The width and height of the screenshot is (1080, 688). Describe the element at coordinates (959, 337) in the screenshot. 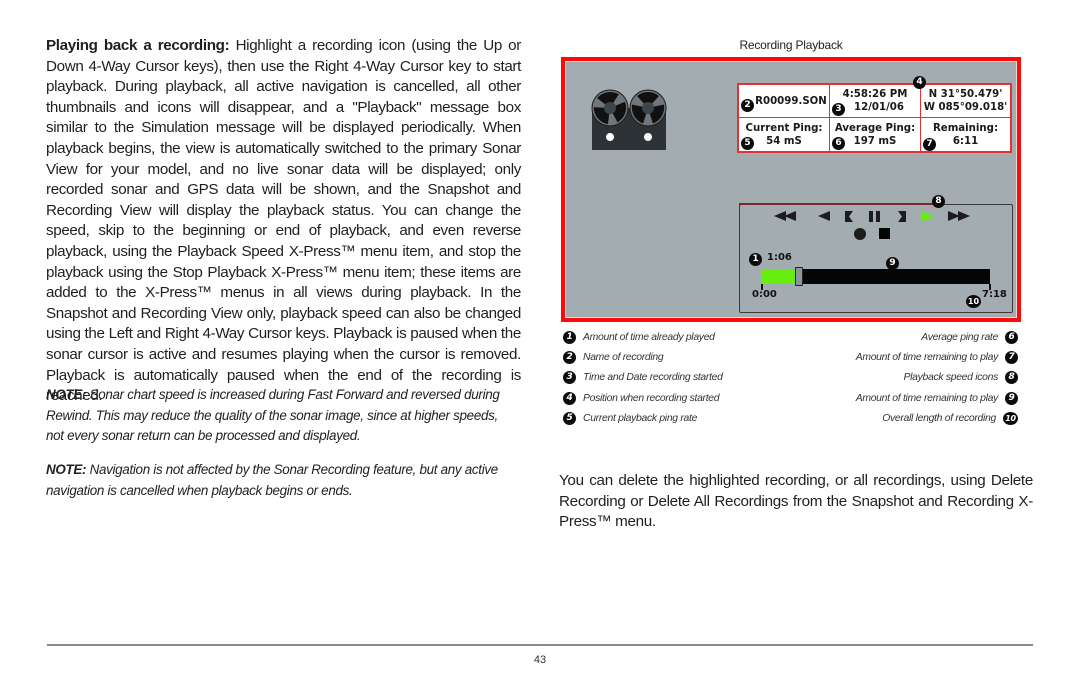

I see `legend-text: Average ping rate` at that location.